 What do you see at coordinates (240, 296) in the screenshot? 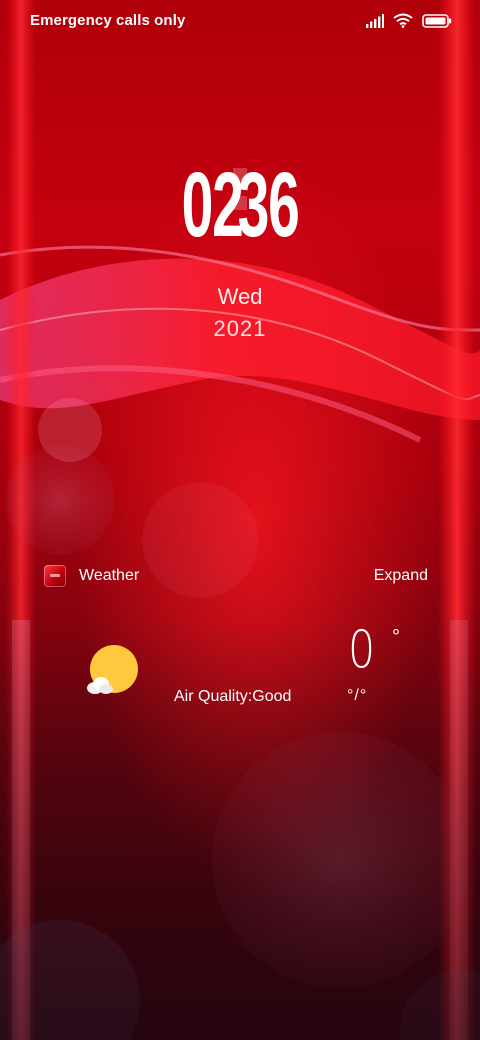
I see `date-day: Wed` at bounding box center [240, 296].